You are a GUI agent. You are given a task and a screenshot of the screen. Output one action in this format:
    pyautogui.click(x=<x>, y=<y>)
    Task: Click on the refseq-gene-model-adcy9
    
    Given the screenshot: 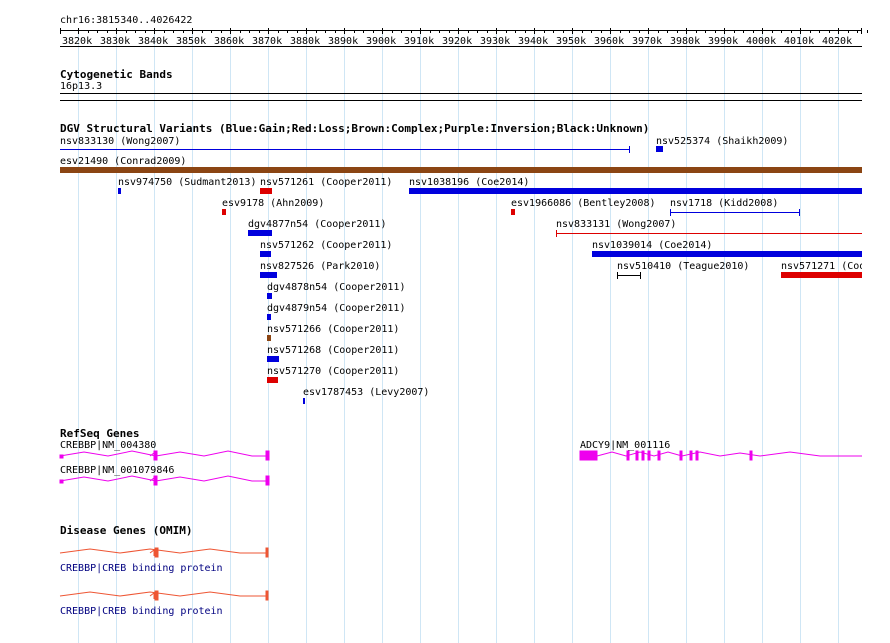 What is the action you would take?
    pyautogui.click(x=720, y=455)
    